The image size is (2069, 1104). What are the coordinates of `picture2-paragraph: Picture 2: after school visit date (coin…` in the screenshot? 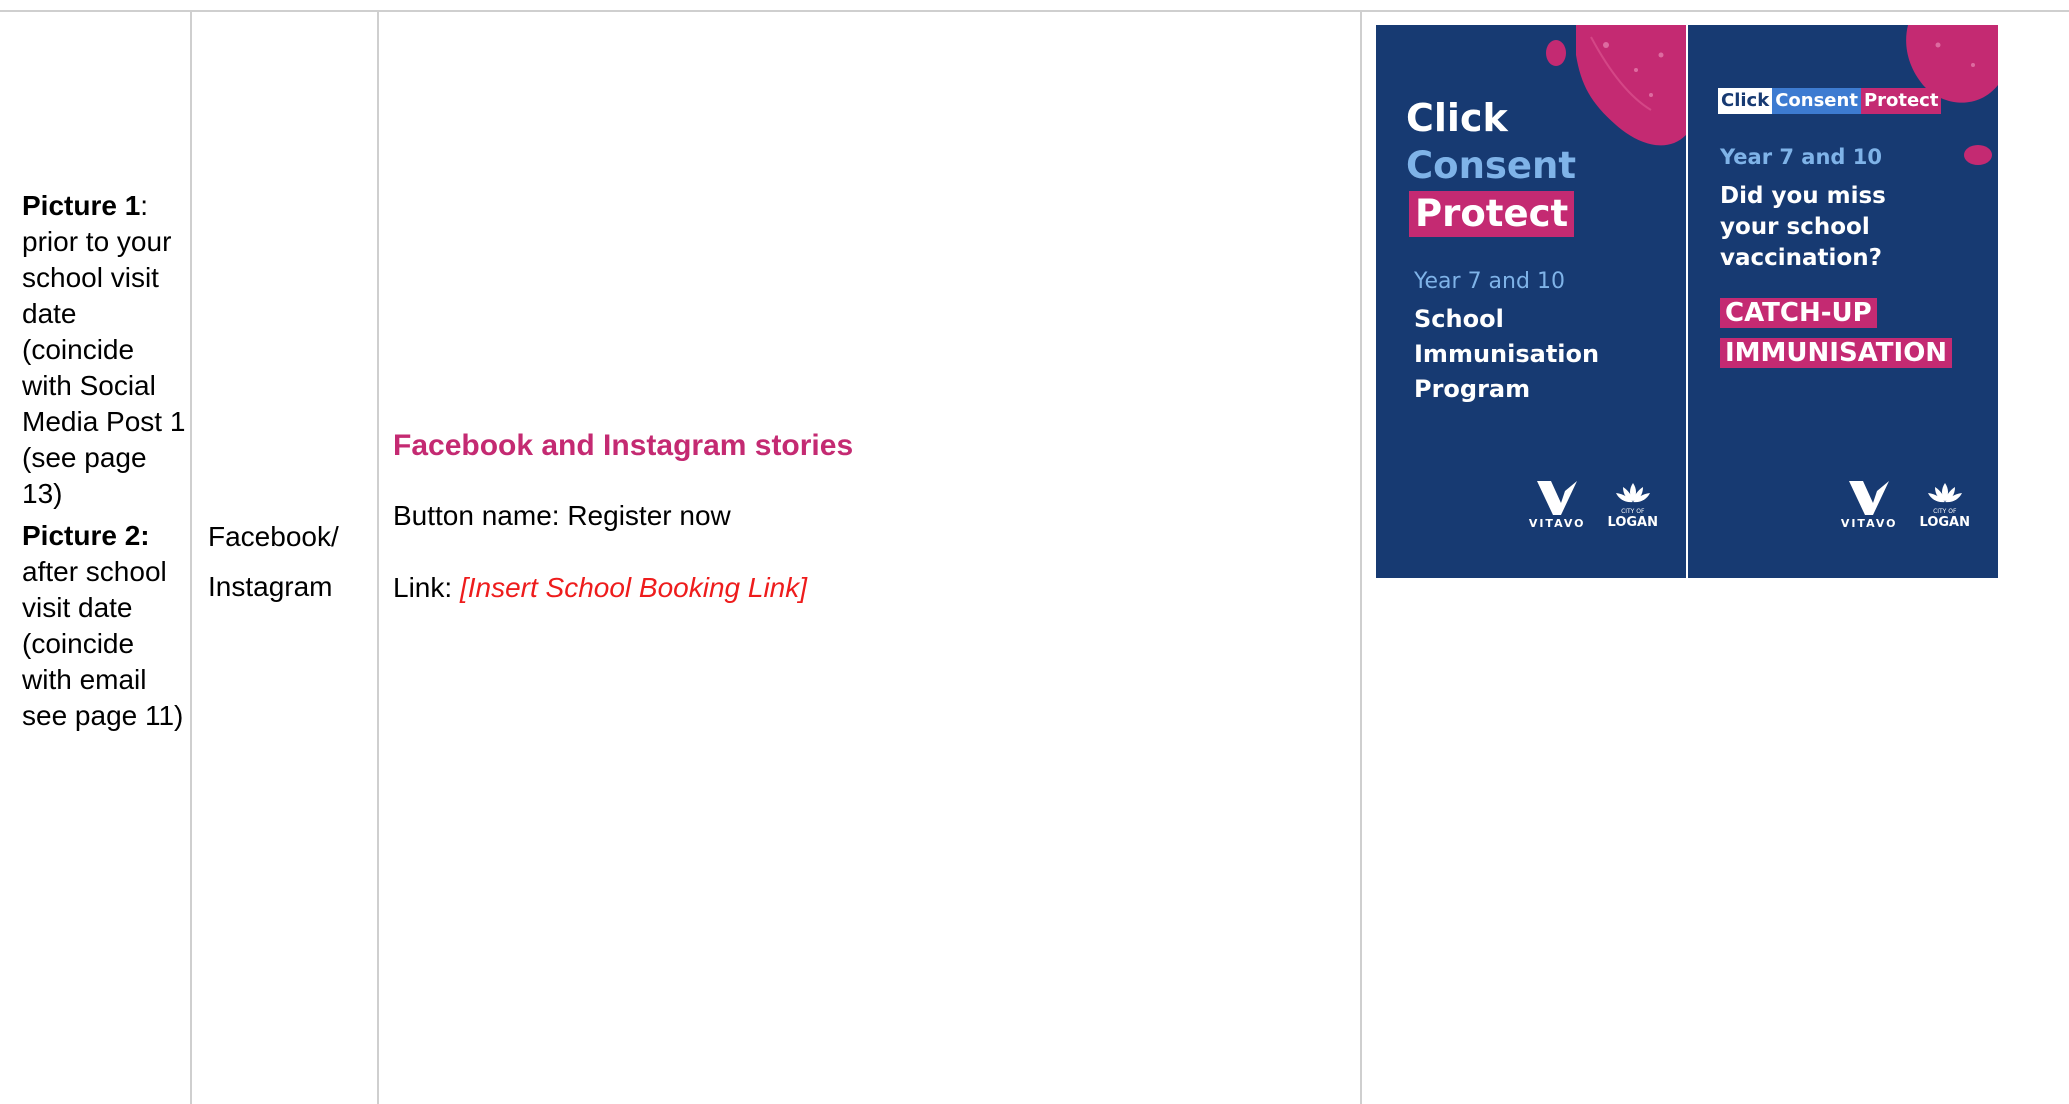 It's located at (105, 626).